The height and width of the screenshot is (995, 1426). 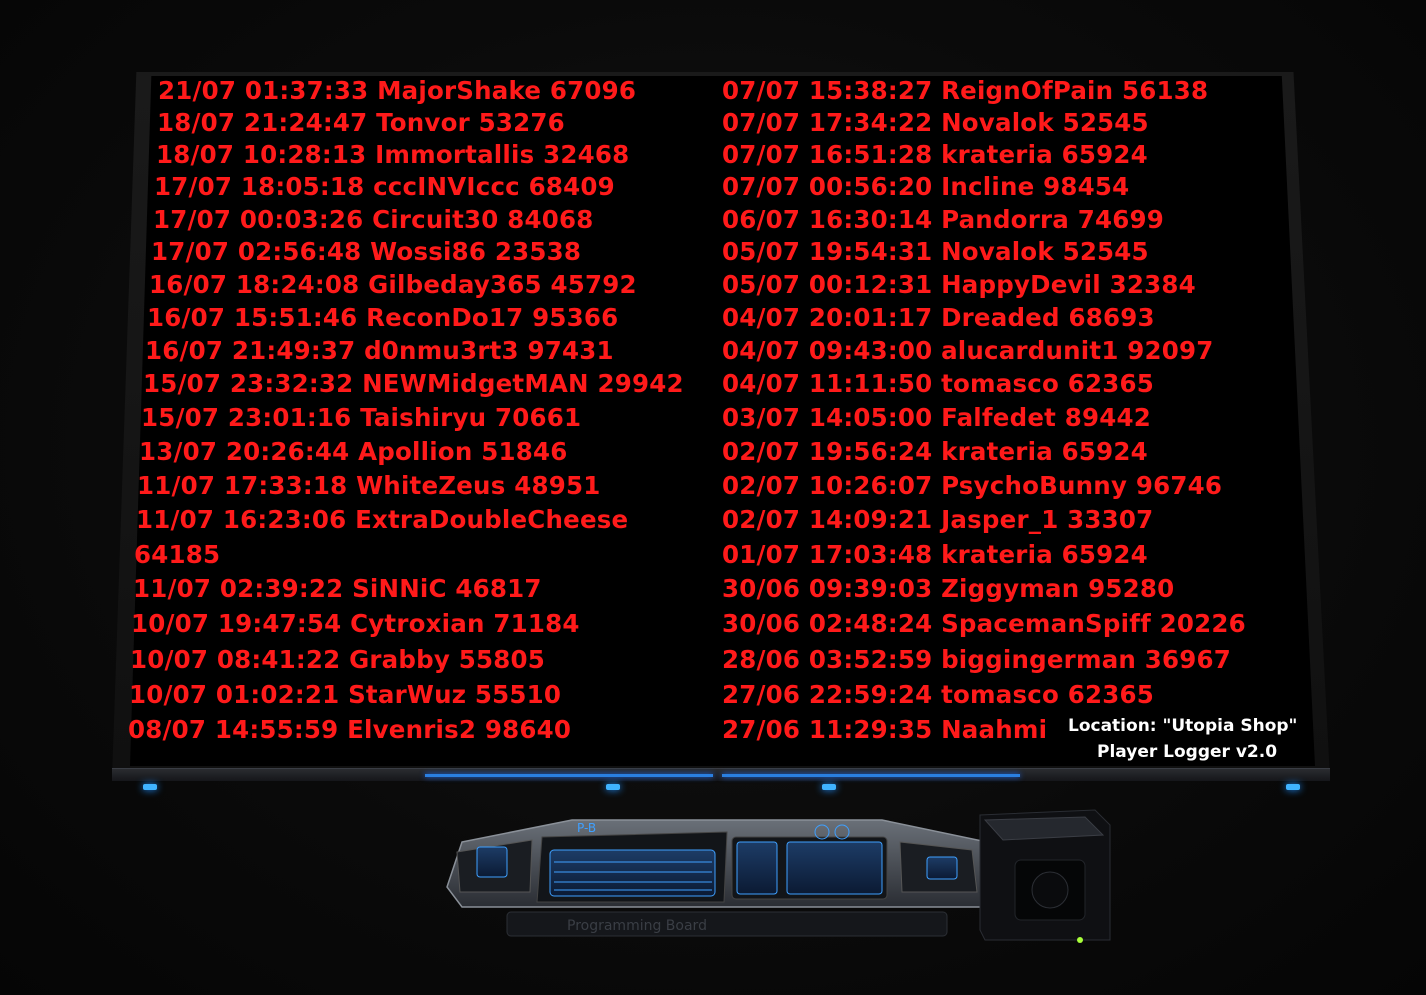 I want to click on log-entry: 10/07 08:41:22 Grabby 55805, so click(x=338, y=659).